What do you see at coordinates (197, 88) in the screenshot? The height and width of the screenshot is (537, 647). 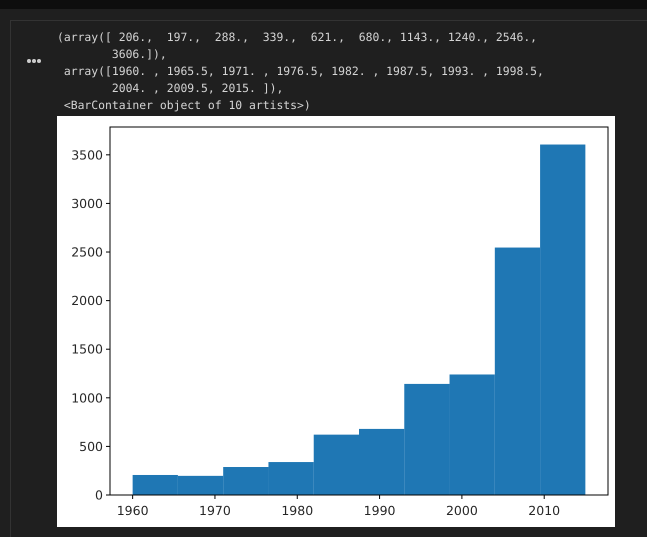 I see `output-text: 2004. , 2009.5, 2015. ]),` at bounding box center [197, 88].